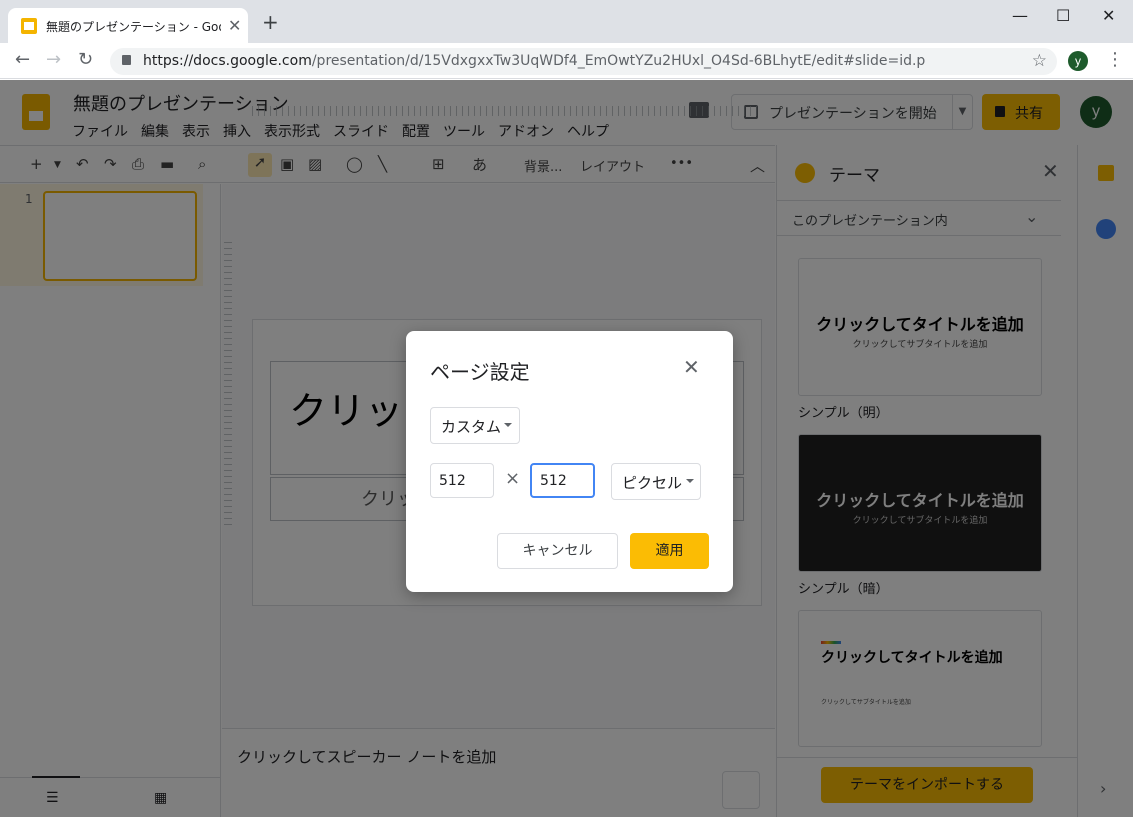 This screenshot has width=1133, height=817. Describe the element at coordinates (1115, 60) in the screenshot. I see `browser-menu-icon: ⋮` at that location.